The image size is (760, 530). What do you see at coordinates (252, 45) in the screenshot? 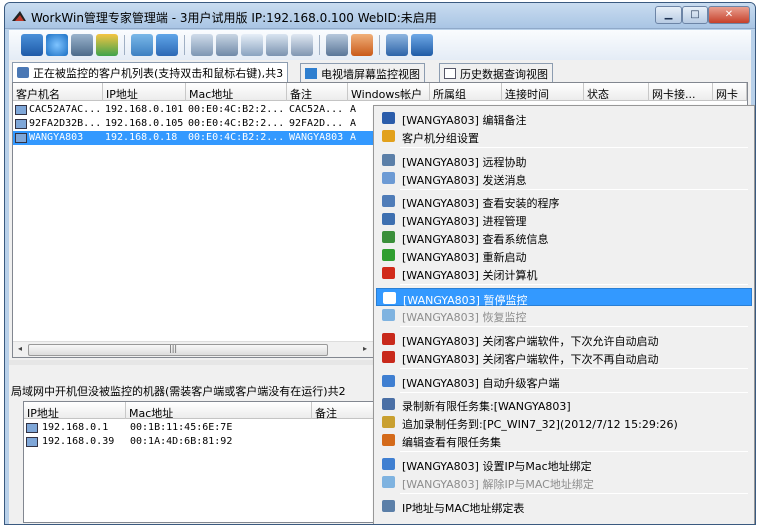
I see `search-tool-icon` at bounding box center [252, 45].